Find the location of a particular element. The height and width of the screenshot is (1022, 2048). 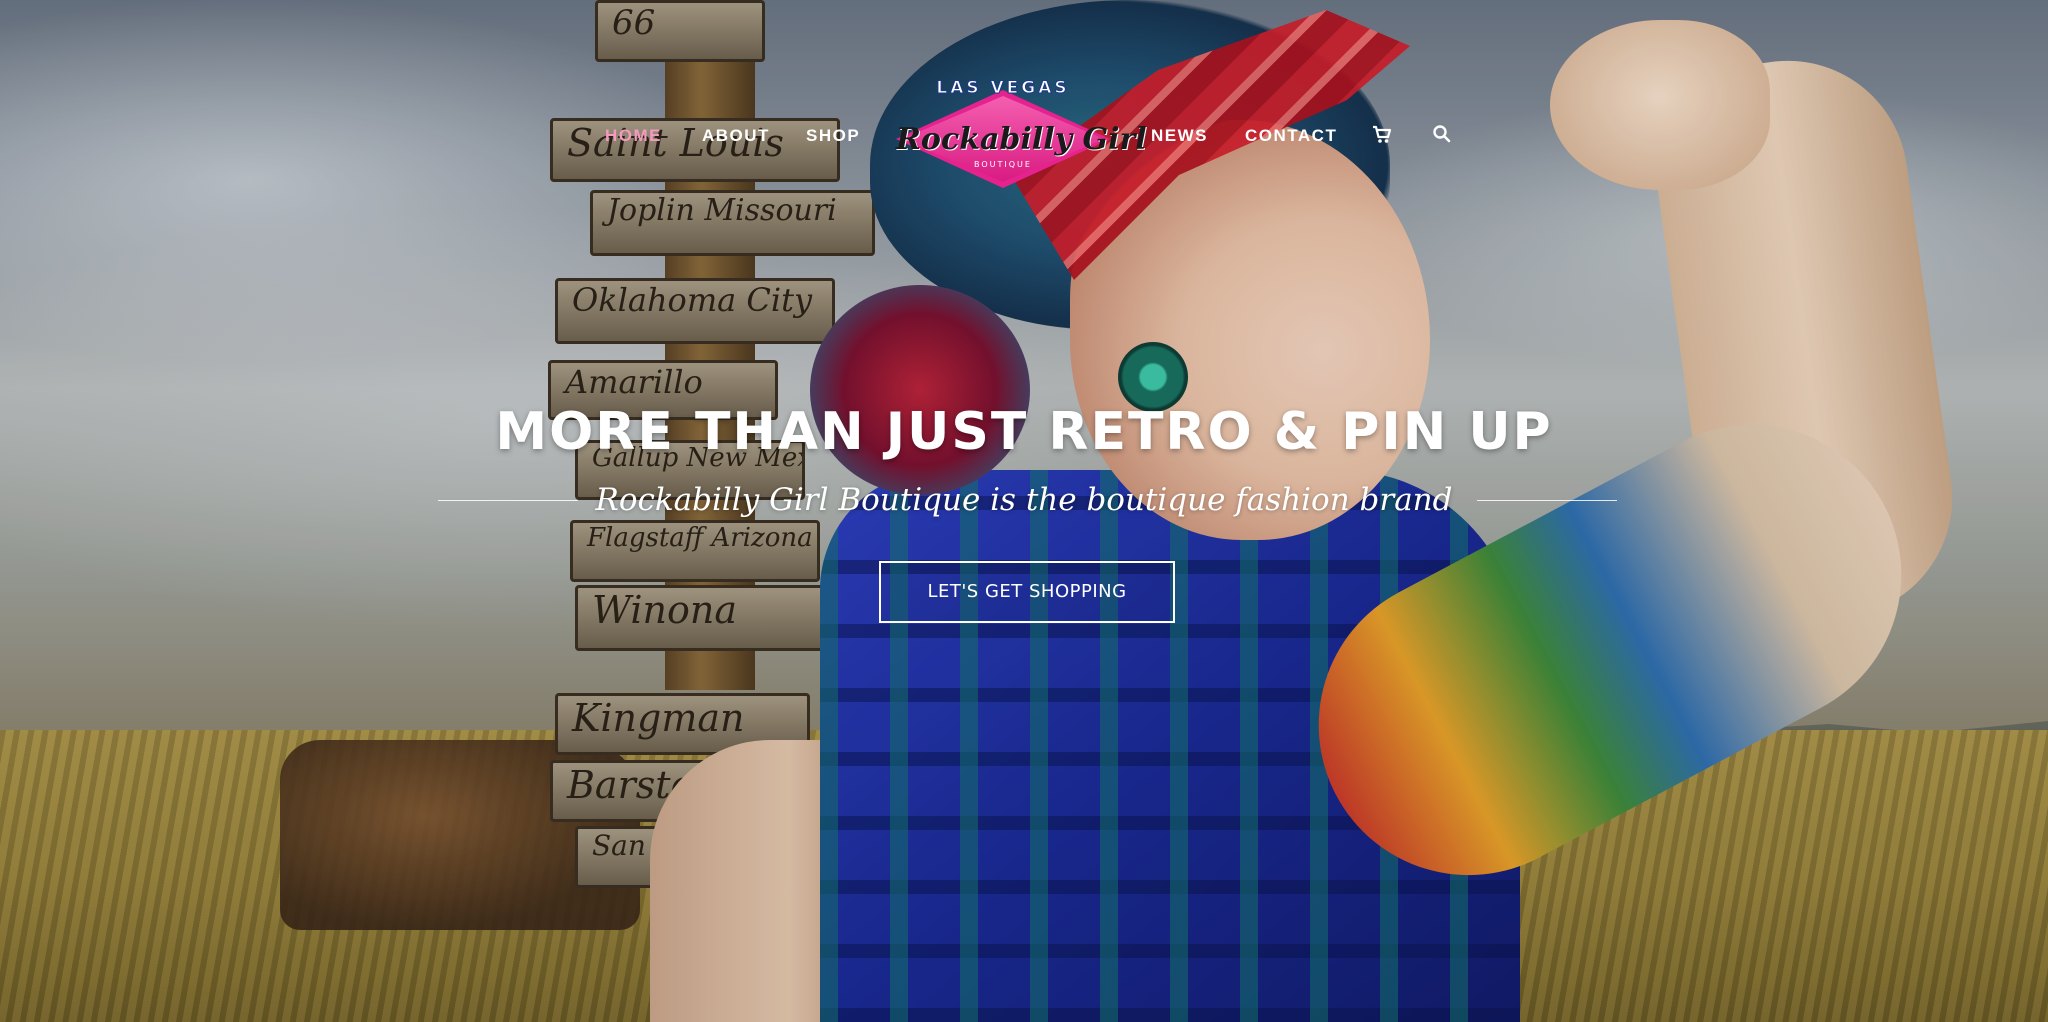

site-logo: LAS VEGAS Rockabilly Girl BOUTIQUE is located at coordinates (1021, 137).